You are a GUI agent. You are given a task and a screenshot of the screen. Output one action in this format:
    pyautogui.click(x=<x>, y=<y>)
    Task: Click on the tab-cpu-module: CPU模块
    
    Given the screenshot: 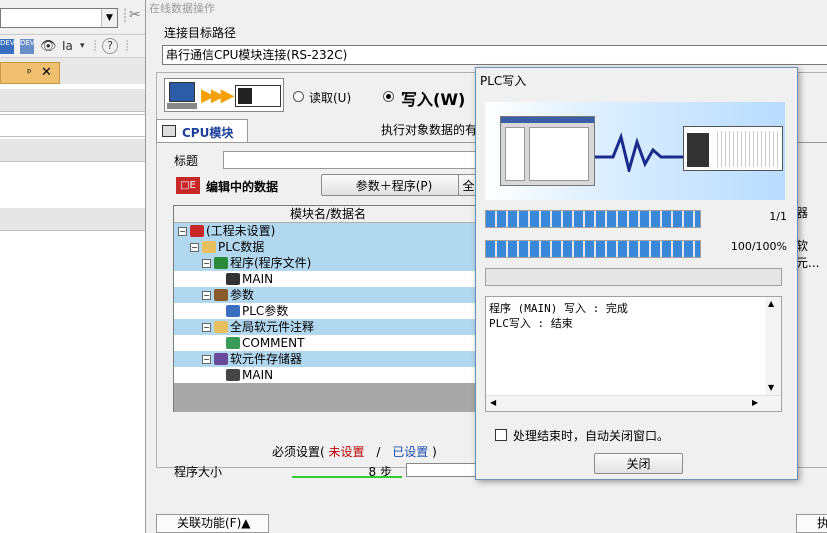 What is the action you would take?
    pyautogui.click(x=202, y=131)
    